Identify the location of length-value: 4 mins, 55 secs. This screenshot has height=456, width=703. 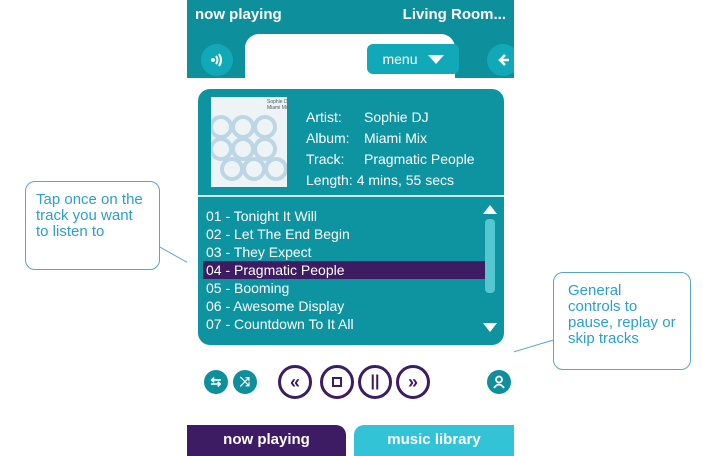
(405, 180).